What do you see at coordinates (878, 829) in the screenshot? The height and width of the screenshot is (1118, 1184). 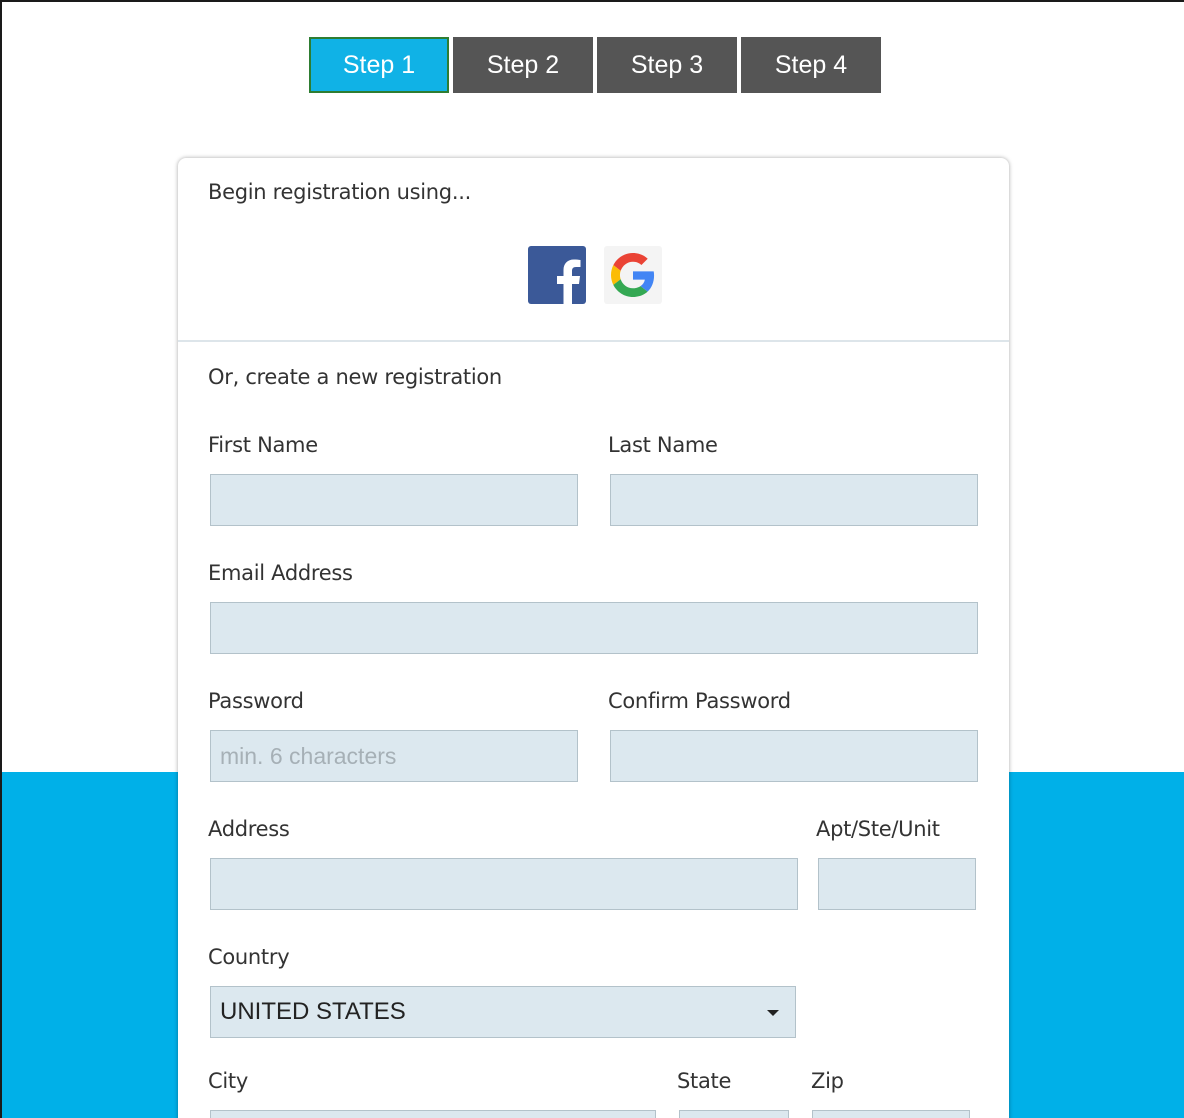 I see `apt-label: Apt/Ste/Unit` at bounding box center [878, 829].